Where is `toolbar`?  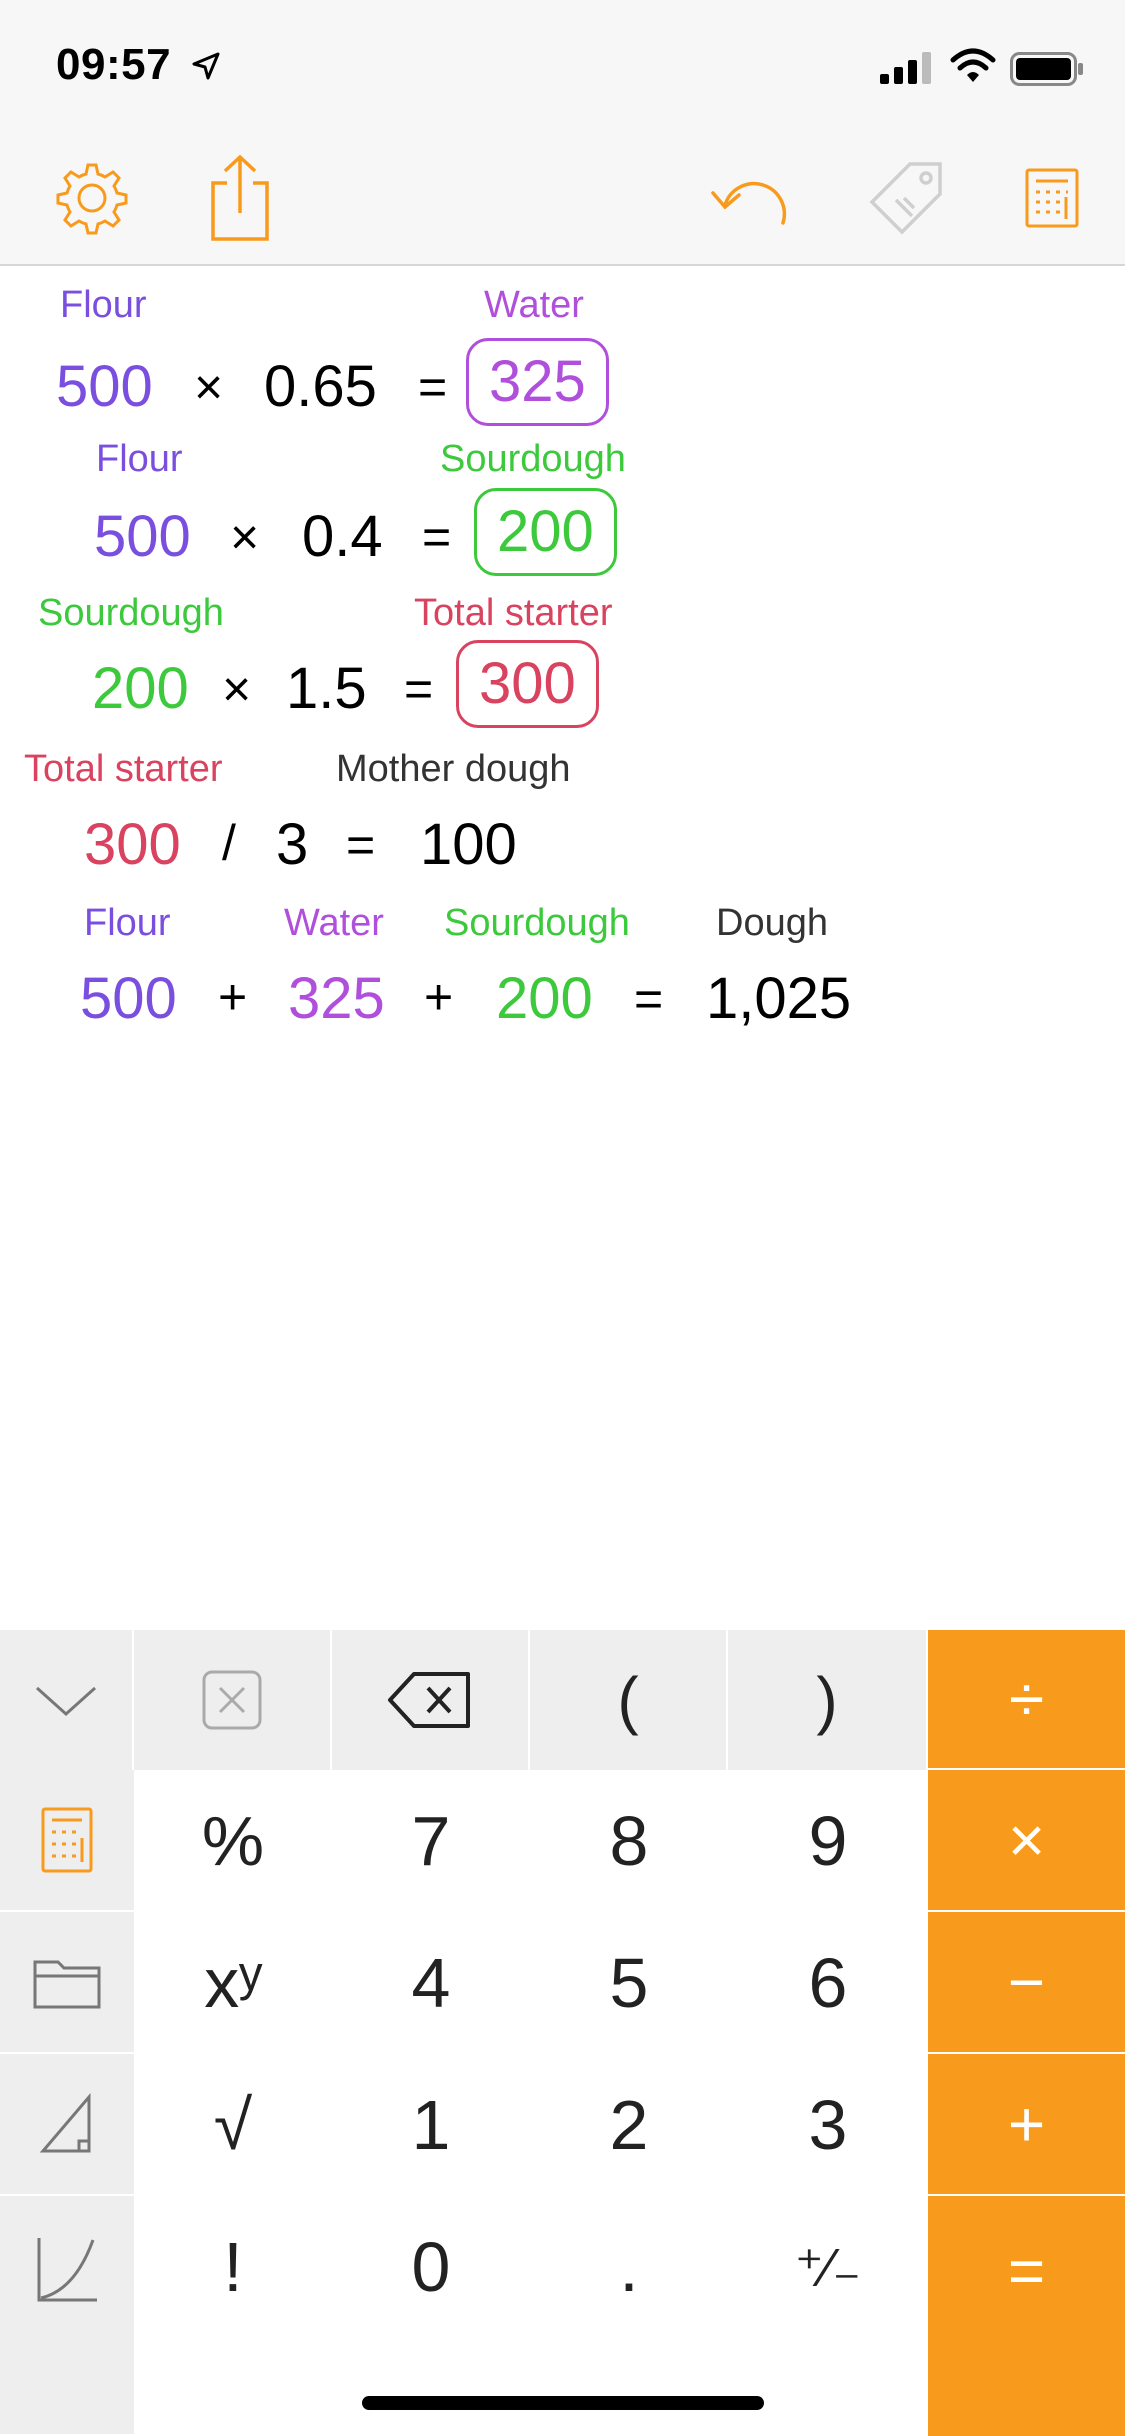 toolbar is located at coordinates (562, 199).